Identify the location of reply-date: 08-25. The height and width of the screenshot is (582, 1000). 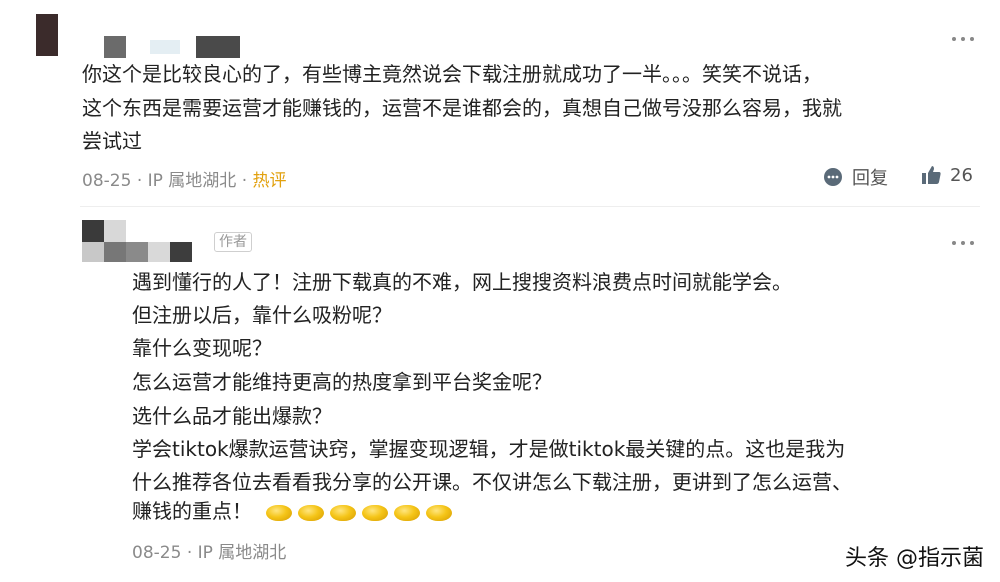
(157, 553).